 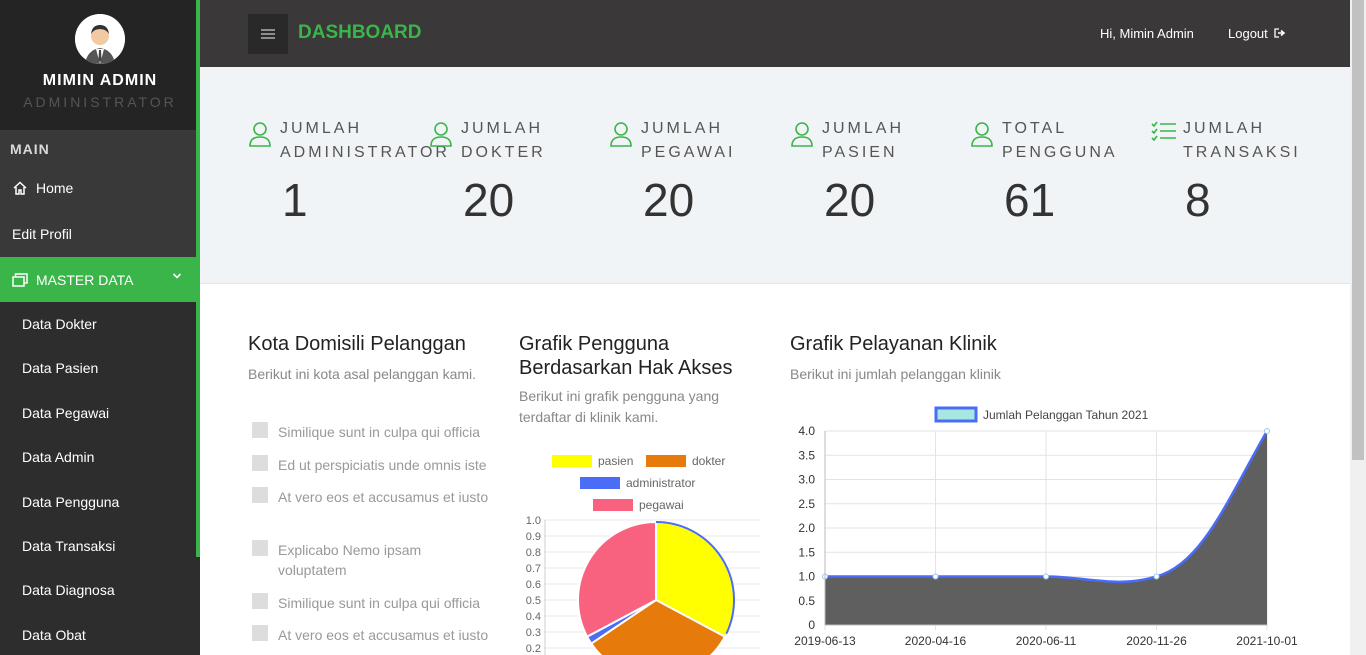 I want to click on stat-value: 1, so click(x=295, y=200).